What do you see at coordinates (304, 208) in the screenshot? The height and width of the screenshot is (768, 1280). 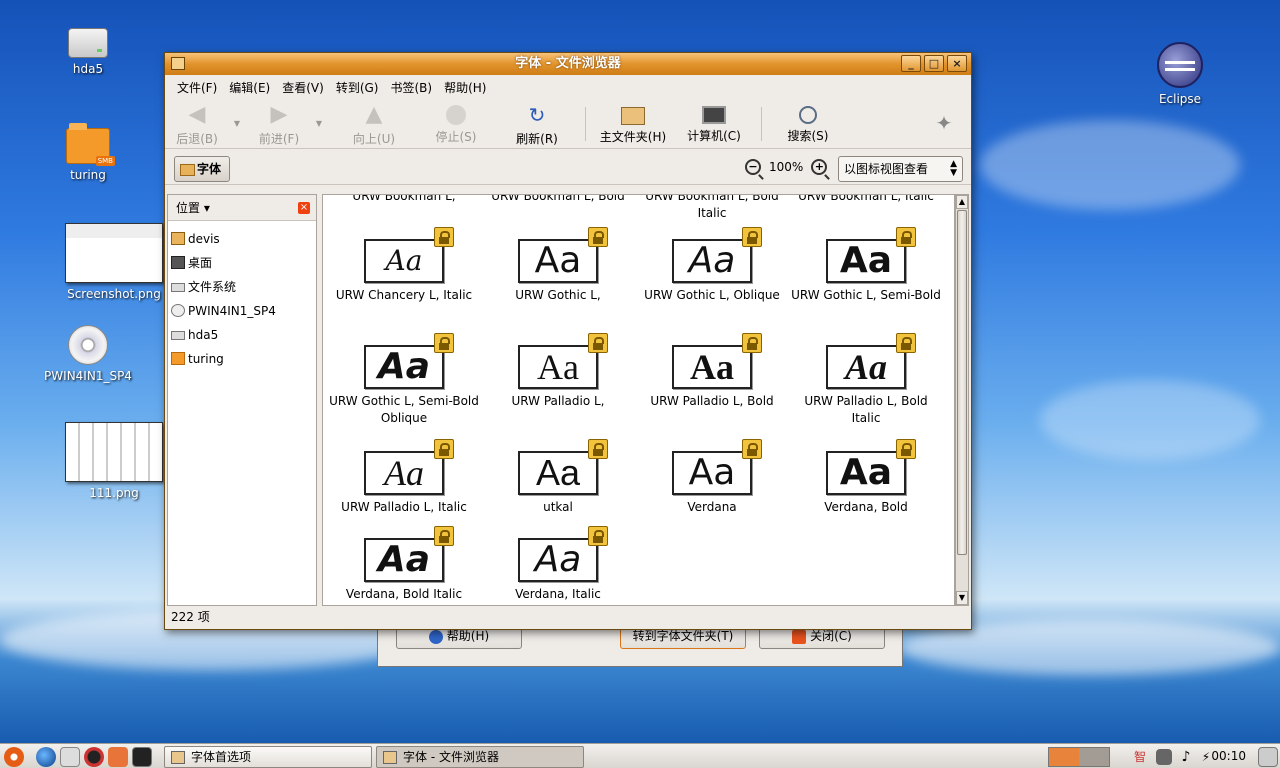 I see `sidebar-close-icon: ×` at bounding box center [304, 208].